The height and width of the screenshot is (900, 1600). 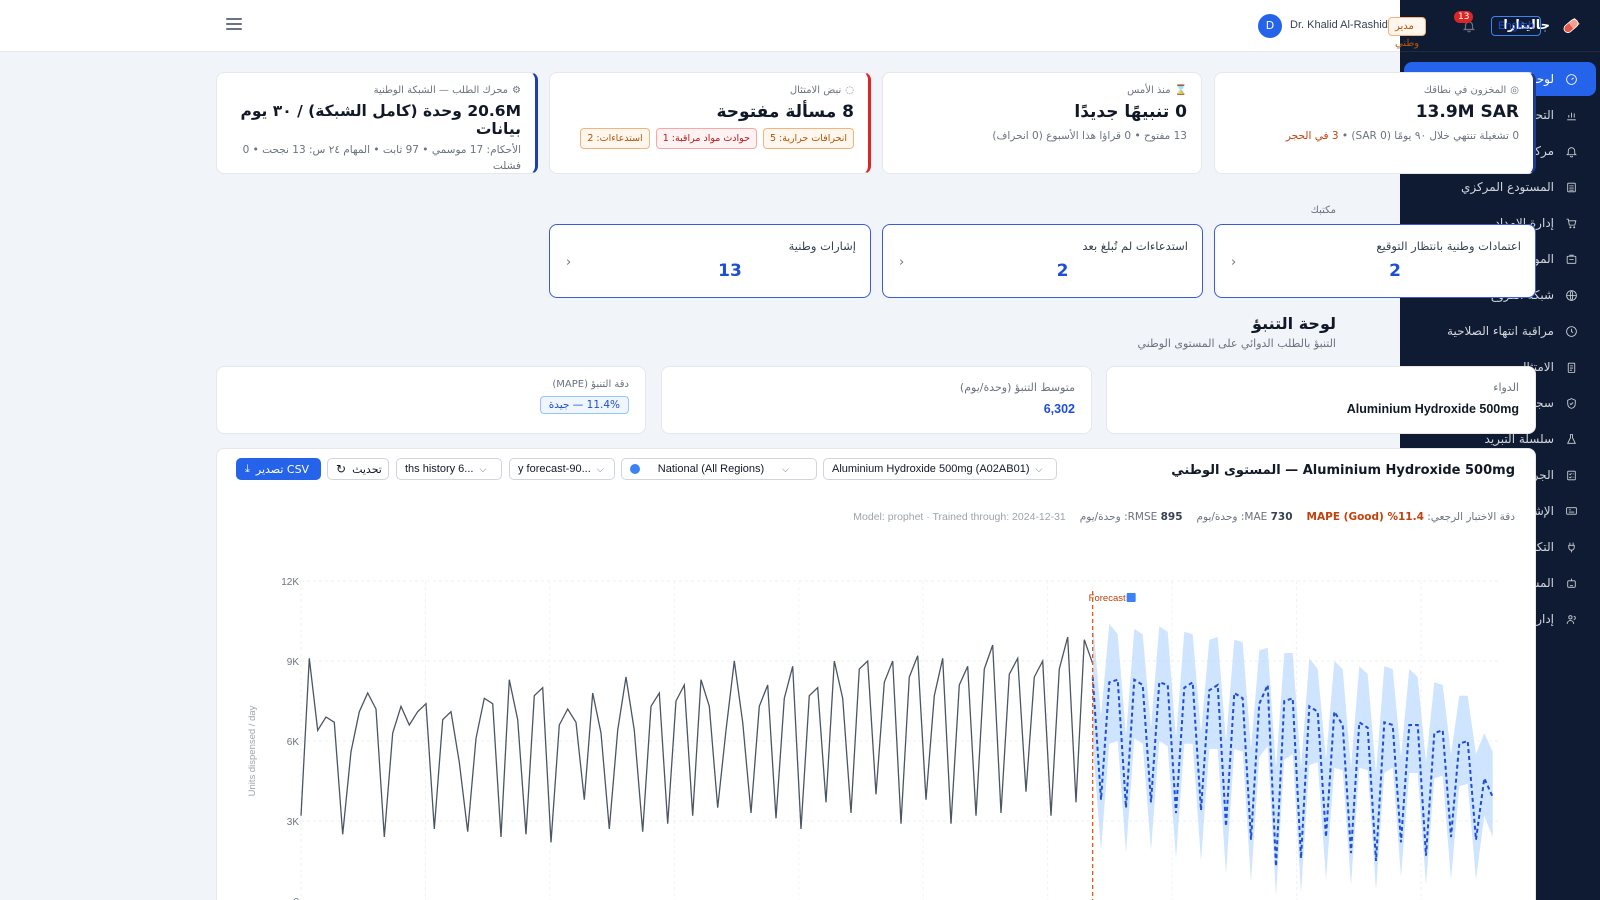 I want to click on horizon-select: y forecast-90... ⌵, so click(x=562, y=469).